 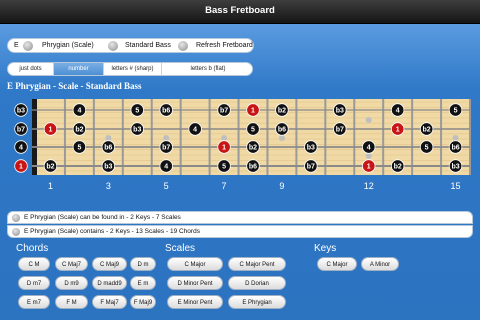 What do you see at coordinates (337, 264) in the screenshot?
I see `key-chip: C Major` at bounding box center [337, 264].